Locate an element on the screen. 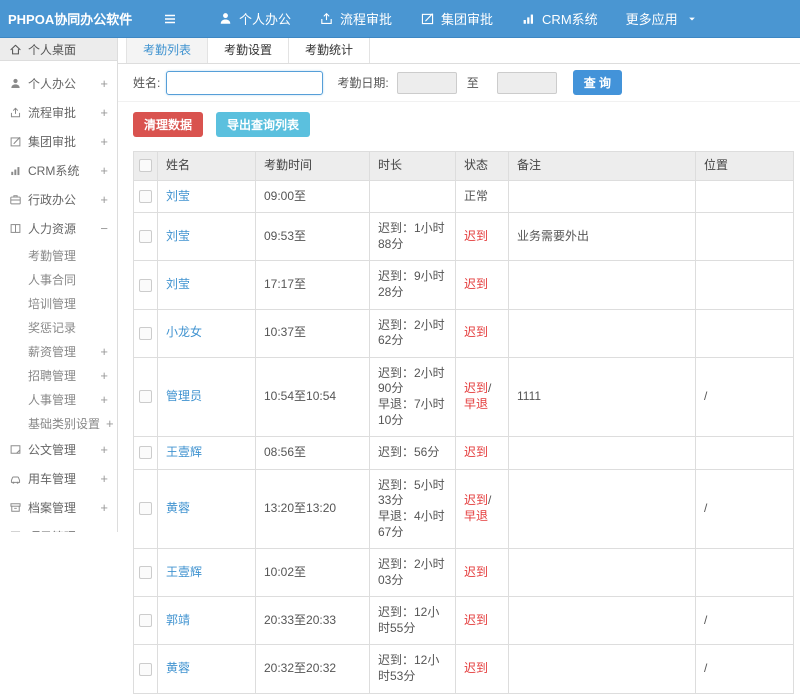  book-icon is located at coordinates (15, 228).